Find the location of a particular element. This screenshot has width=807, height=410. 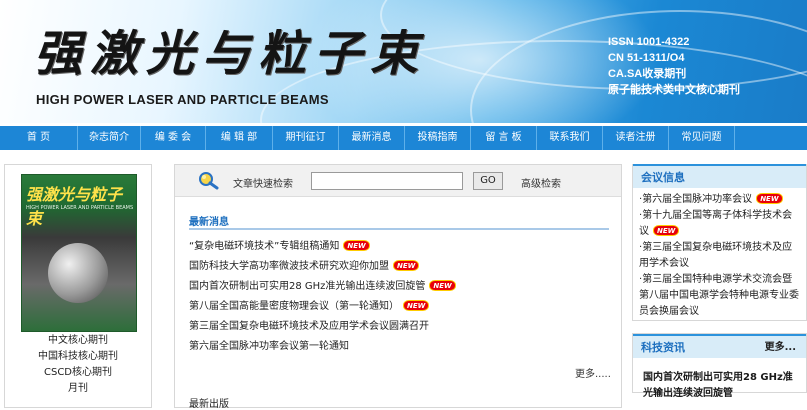

meeting-item-text: 第三届全国特种电源学术交流会暨第八届中国电源学会特种电源专业委员会换届会议 is located at coordinates (719, 295).